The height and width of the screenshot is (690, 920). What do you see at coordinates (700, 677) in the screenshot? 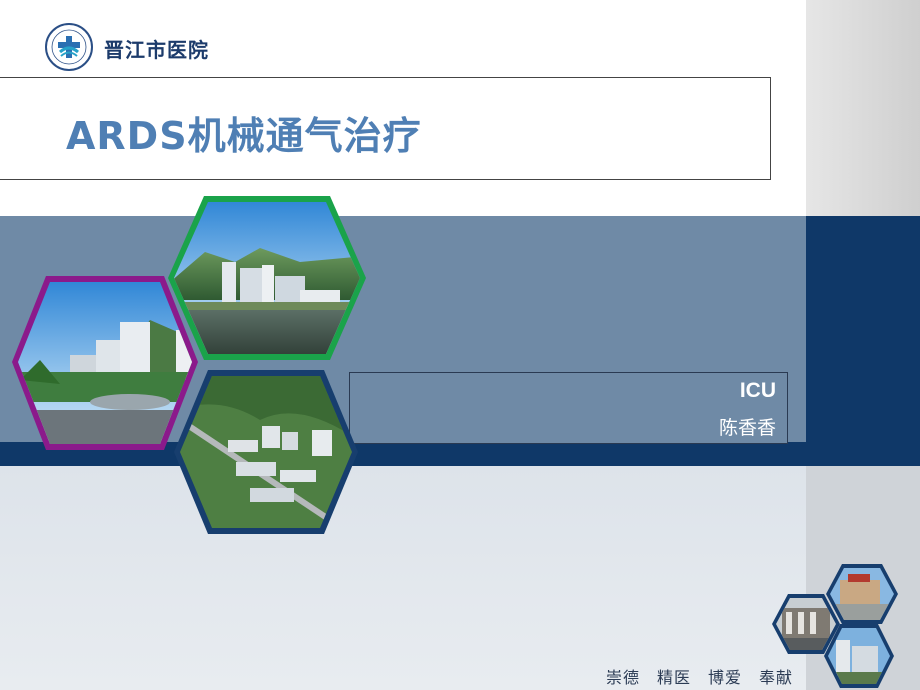
I see `hospital-motto: 崇德 精医 博爱 奉献` at bounding box center [700, 677].